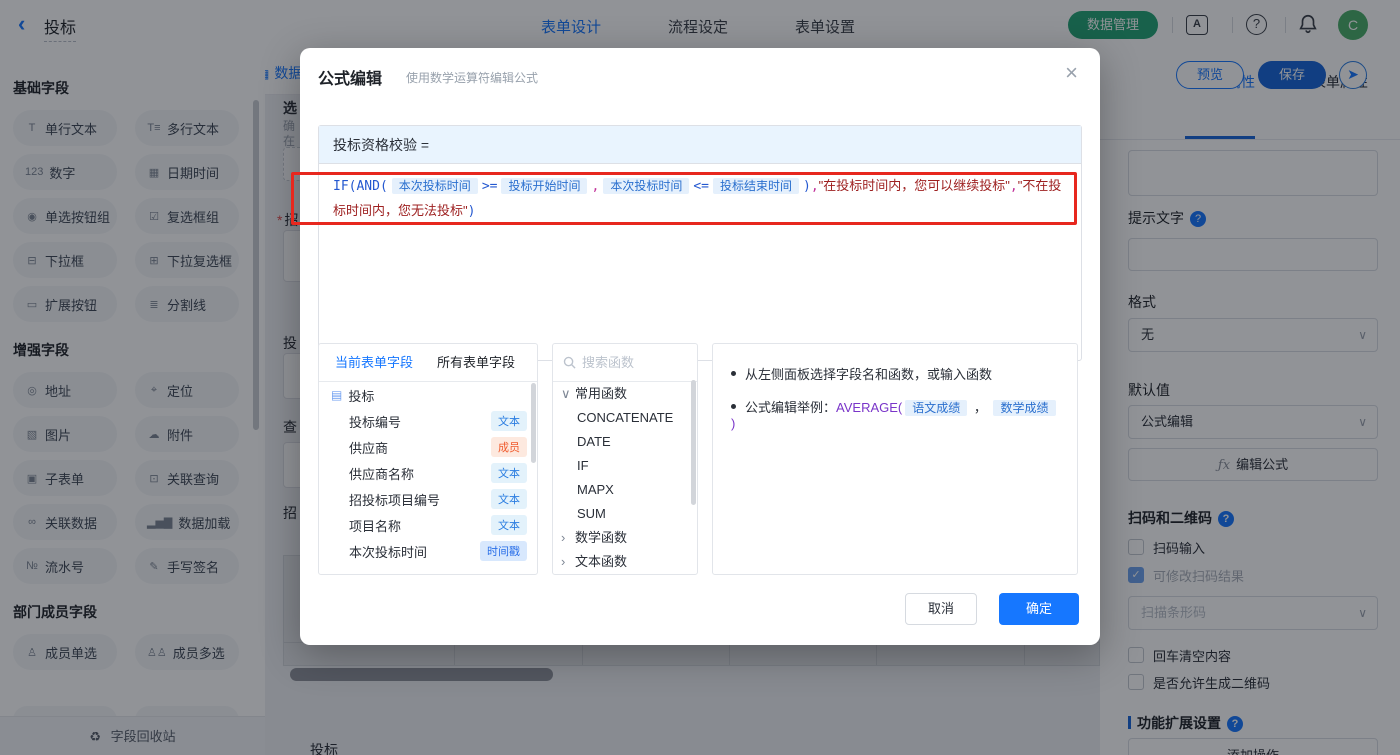  What do you see at coordinates (472, 78) in the screenshot?
I see `dialog-subtitle: 使用数学运算符编辑公式` at bounding box center [472, 78].